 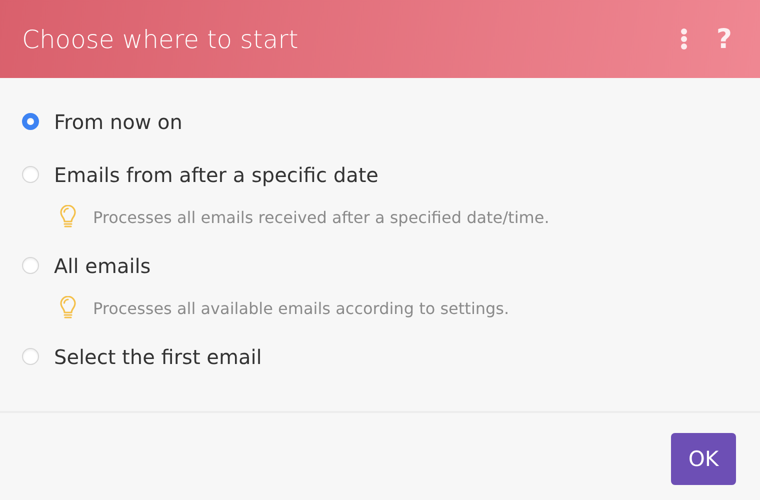 What do you see at coordinates (118, 122) in the screenshot?
I see `option-label: From now on` at bounding box center [118, 122].